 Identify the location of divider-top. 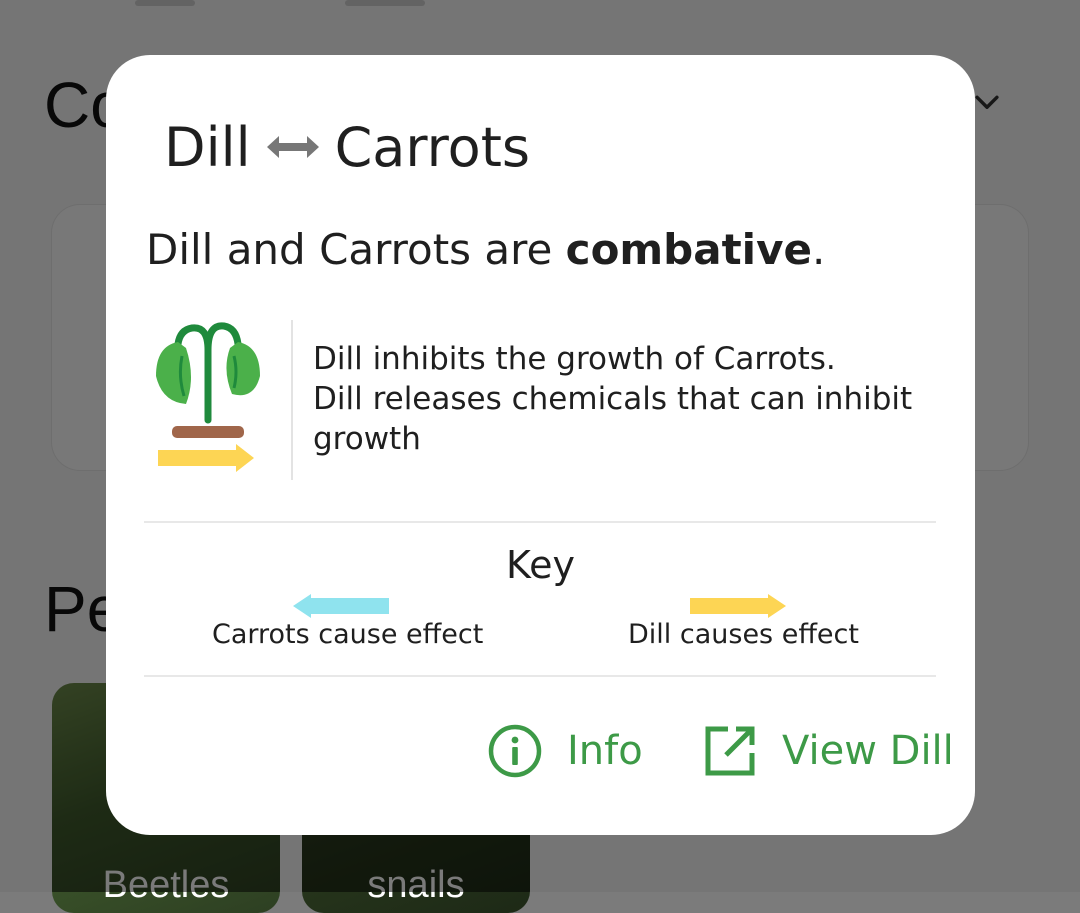
(540, 522).